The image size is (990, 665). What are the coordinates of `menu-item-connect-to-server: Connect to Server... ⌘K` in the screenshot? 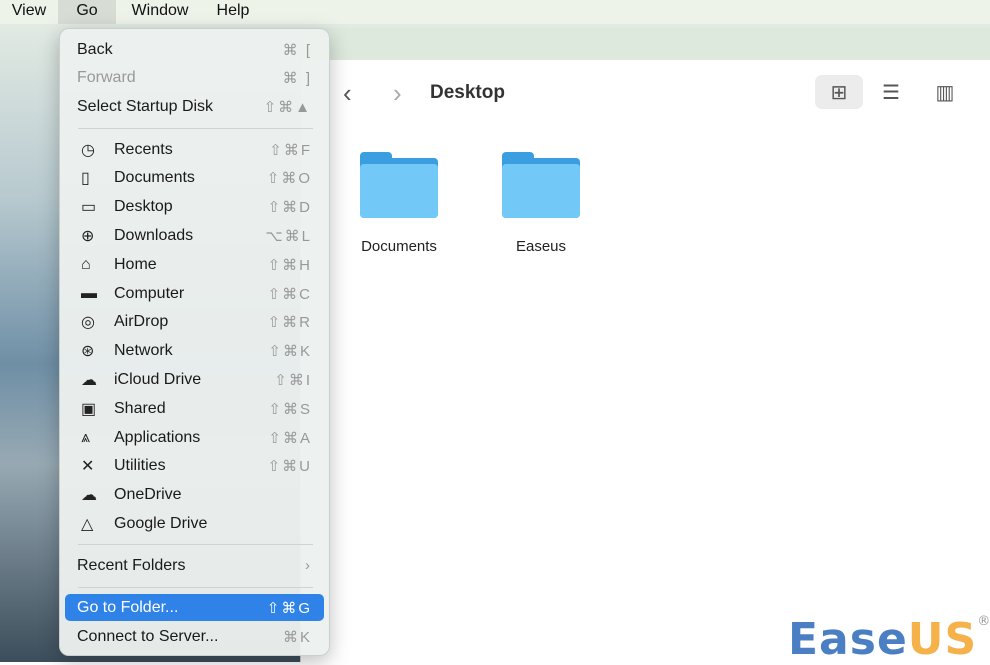 It's located at (194, 636).